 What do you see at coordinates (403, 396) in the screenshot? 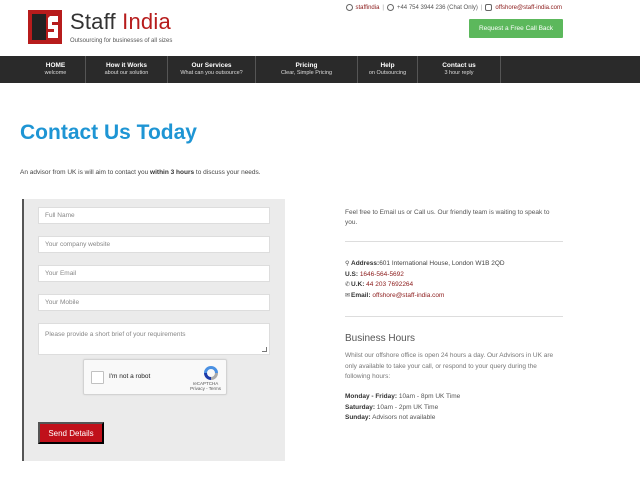
I see `hours-row: Monday - Friday: 10am - 8pm UK Time` at bounding box center [403, 396].